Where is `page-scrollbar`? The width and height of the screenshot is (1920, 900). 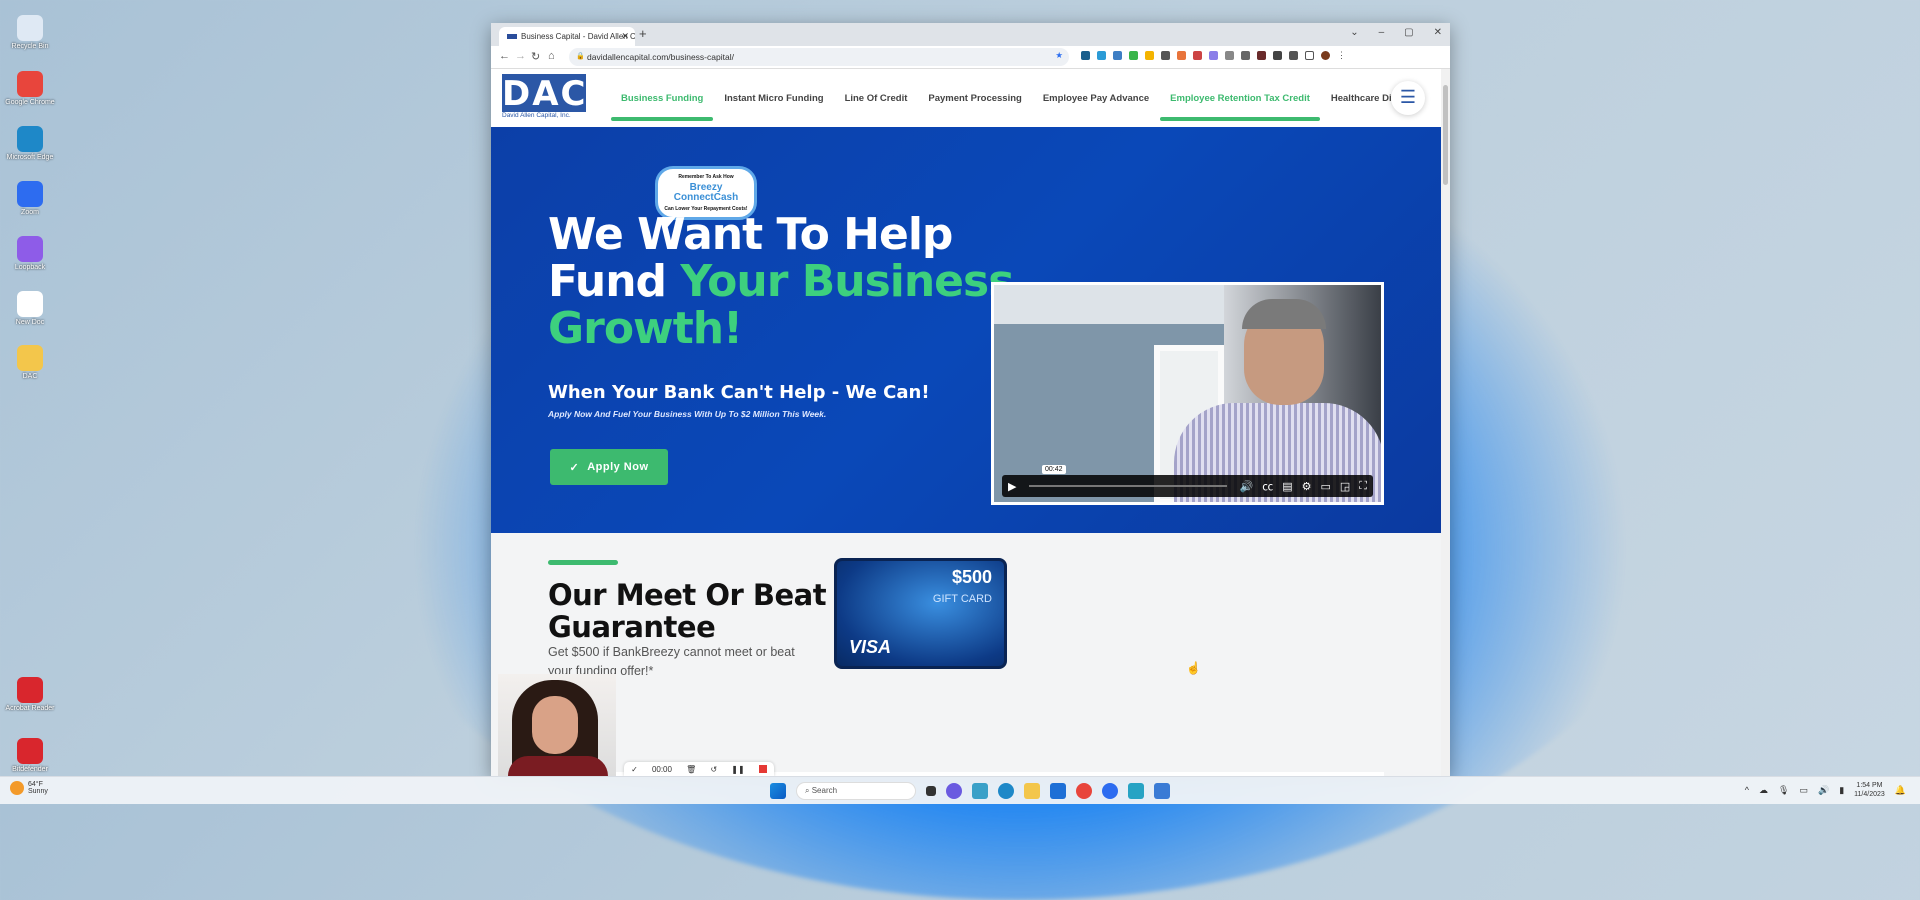
page-scrollbar is located at coordinates (1445, 423).